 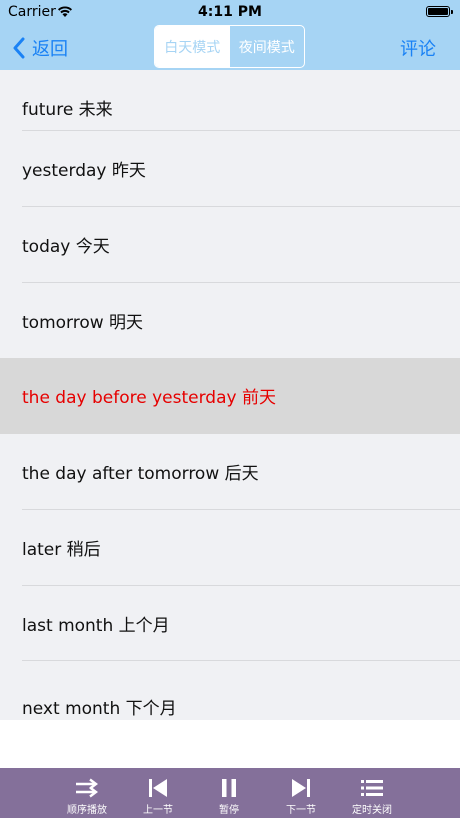 What do you see at coordinates (229, 788) in the screenshot?
I see `pause-icon` at bounding box center [229, 788].